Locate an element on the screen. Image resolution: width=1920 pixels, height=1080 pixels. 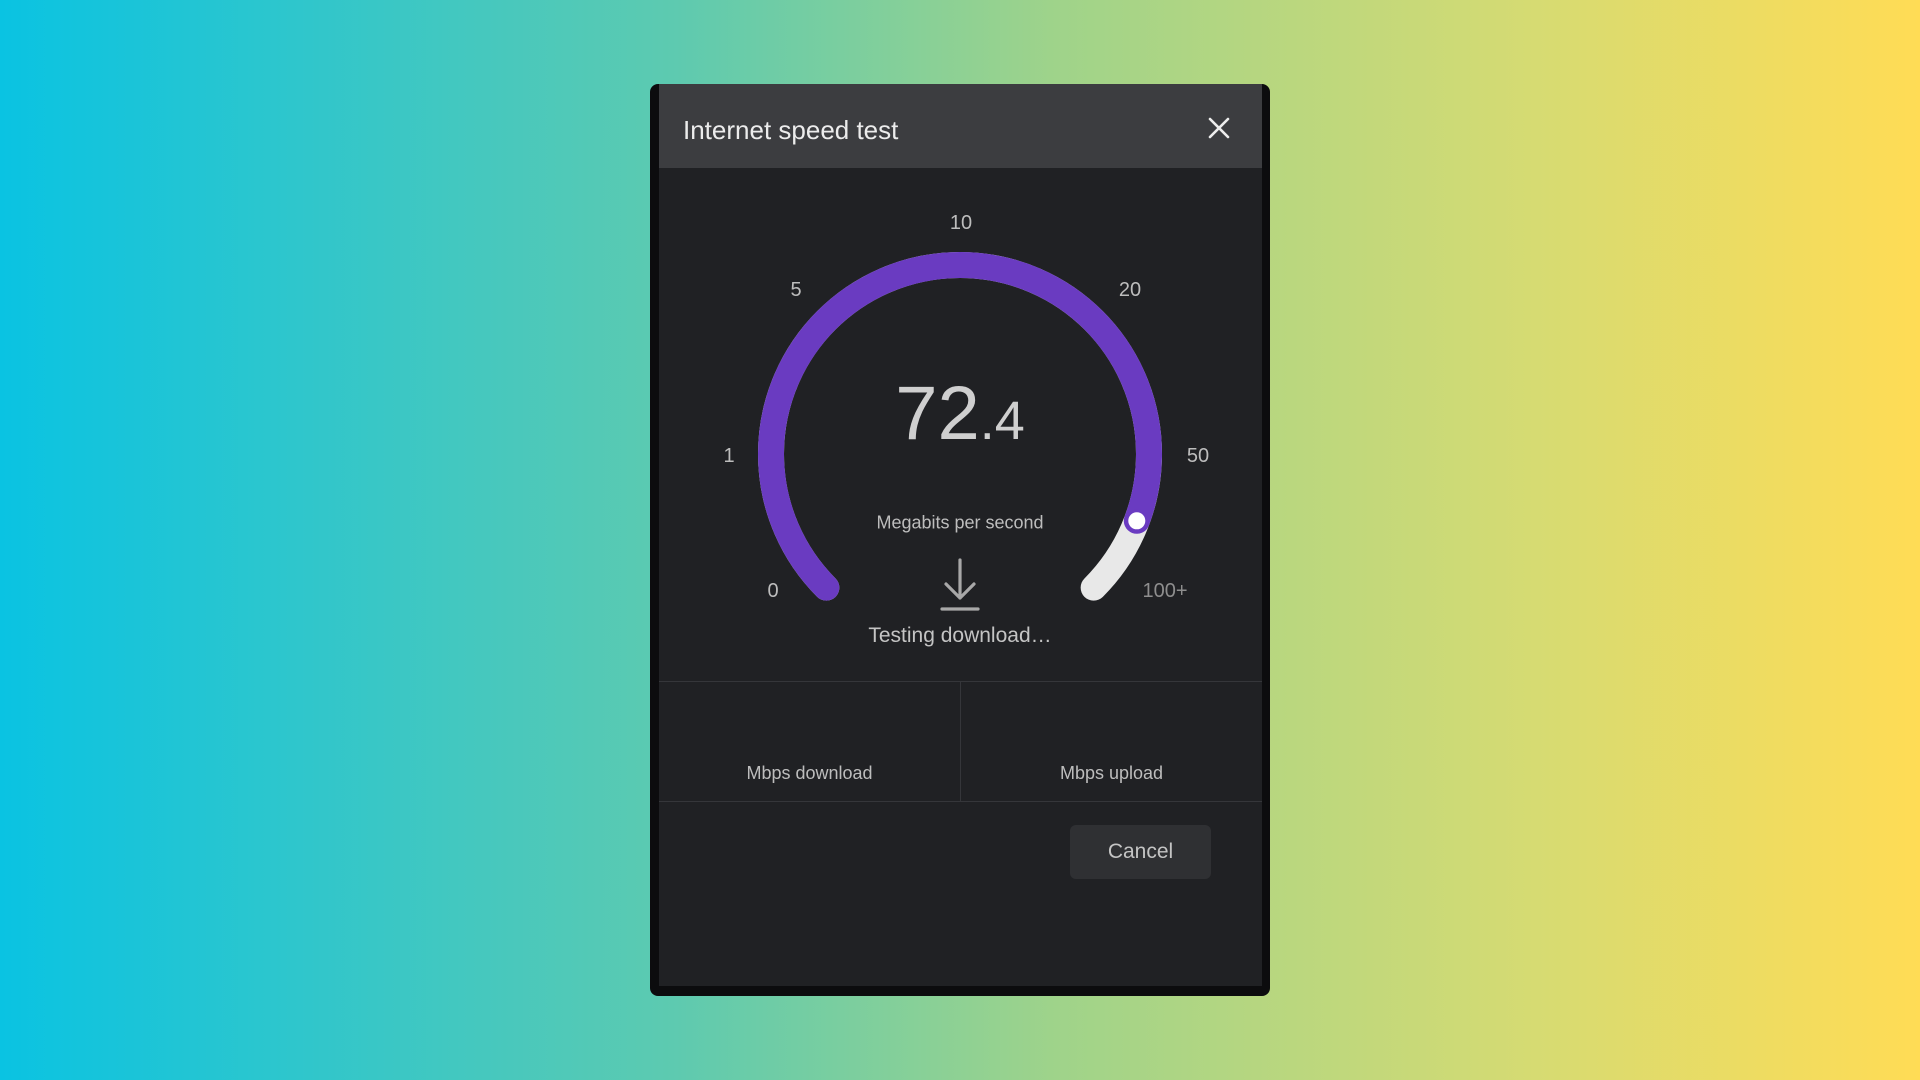
tick-50: 50 is located at coordinates (1198, 456).